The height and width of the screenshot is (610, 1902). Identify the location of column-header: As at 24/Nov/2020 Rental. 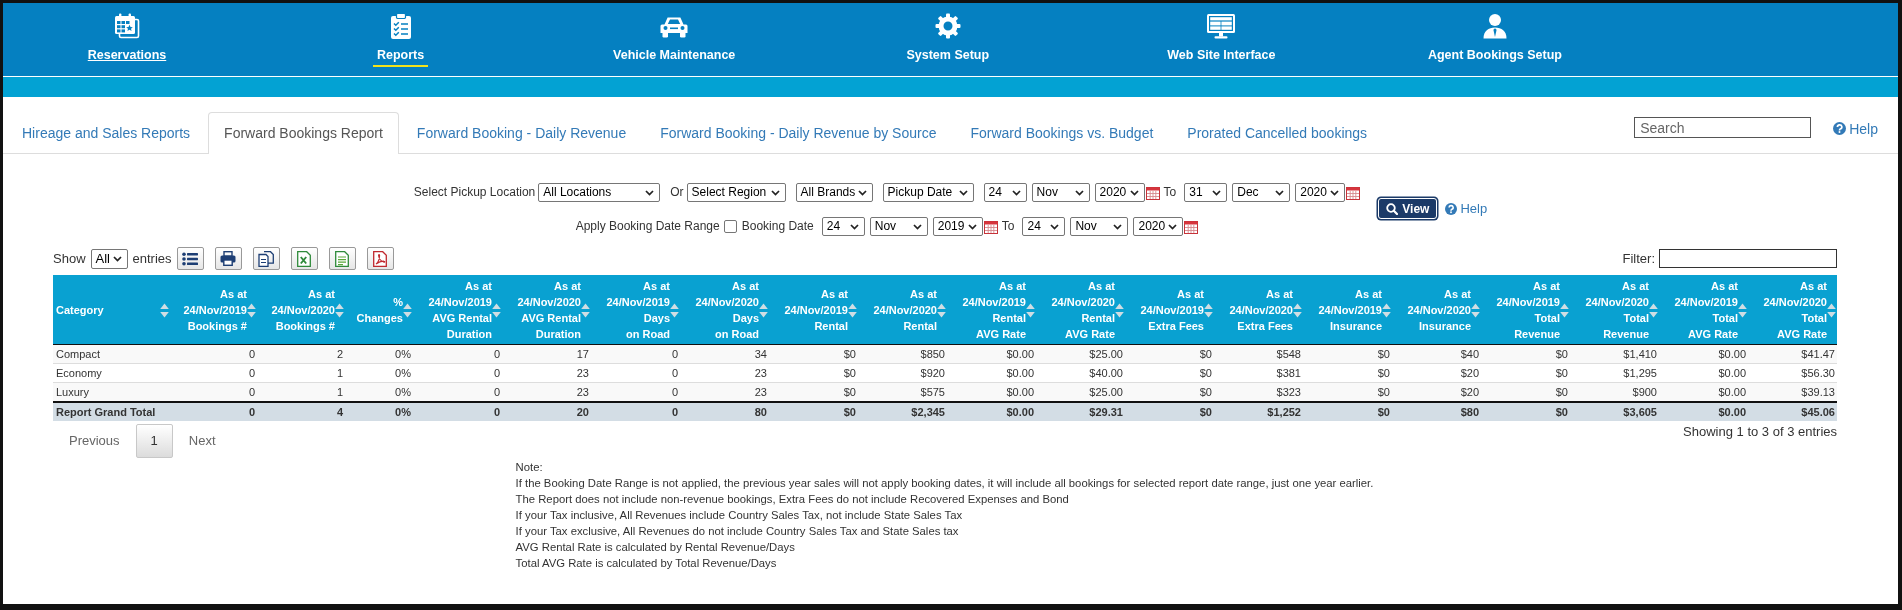
(902, 310).